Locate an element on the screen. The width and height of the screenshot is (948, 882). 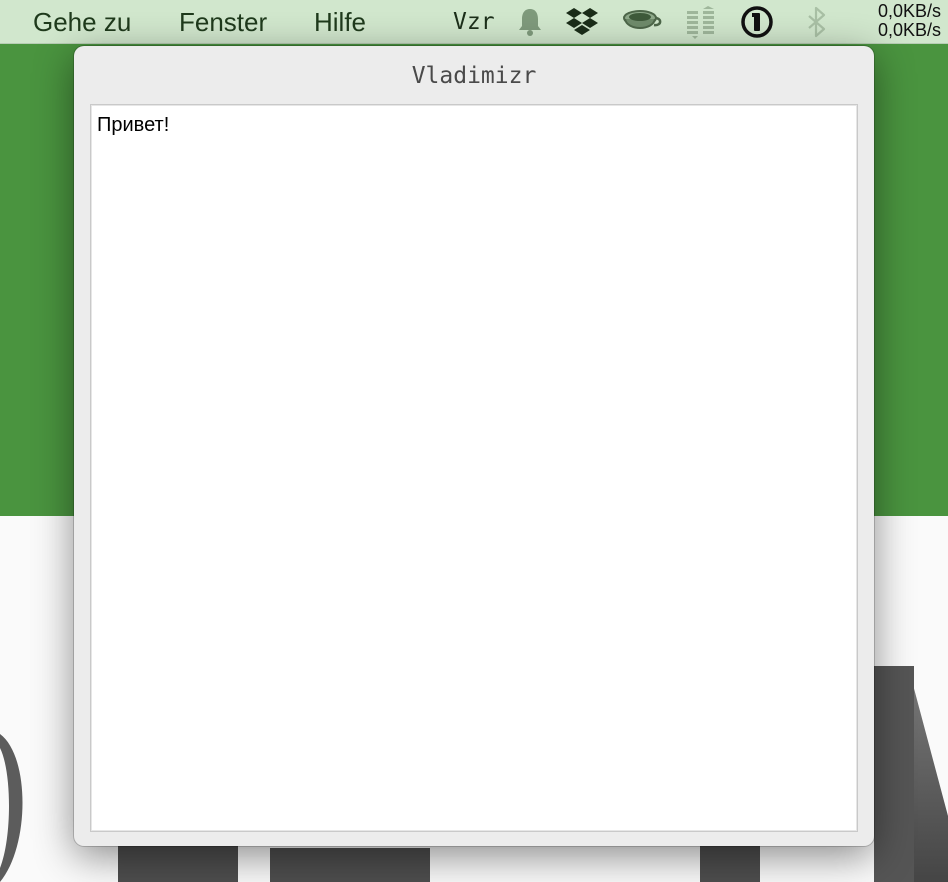
menu-fenster: Fenster is located at coordinates (223, 22).